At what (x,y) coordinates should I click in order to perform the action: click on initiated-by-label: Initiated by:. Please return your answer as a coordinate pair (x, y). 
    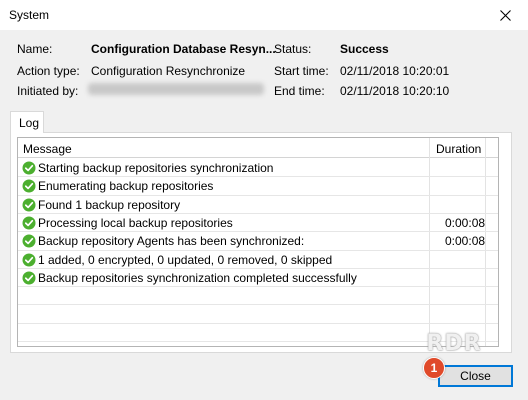
    Looking at the image, I should click on (48, 91).